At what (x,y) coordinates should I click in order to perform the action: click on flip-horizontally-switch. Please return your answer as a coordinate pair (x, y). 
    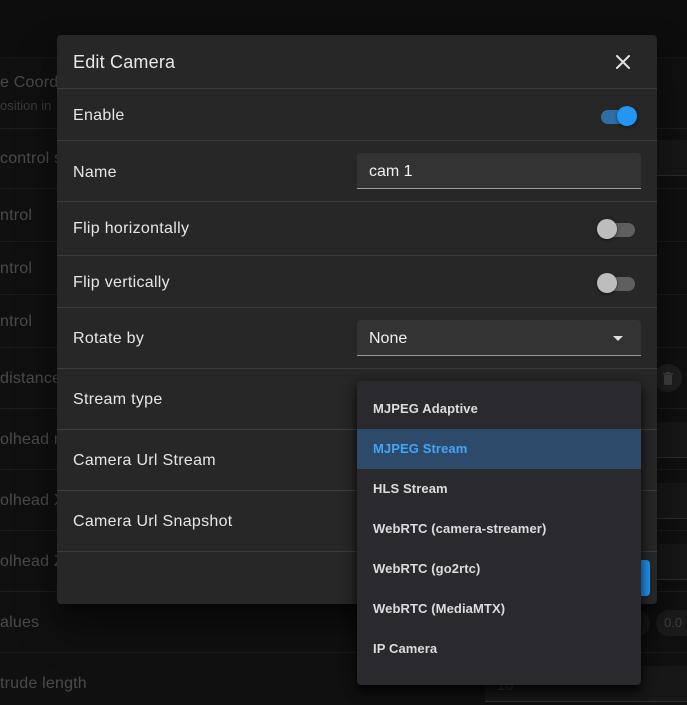
    Looking at the image, I should click on (616, 229).